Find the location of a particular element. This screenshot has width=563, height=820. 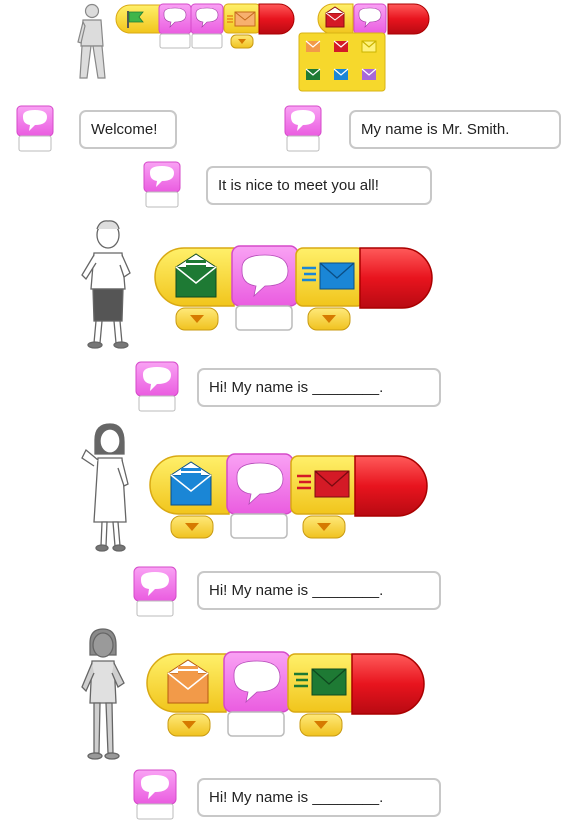

student-3-program is located at coordinates (289, 696).